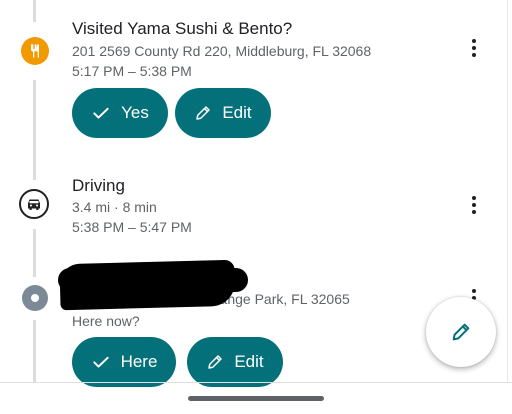 This screenshot has width=512, height=414. I want to click on sheet-bottom-edge, so click(256, 382).